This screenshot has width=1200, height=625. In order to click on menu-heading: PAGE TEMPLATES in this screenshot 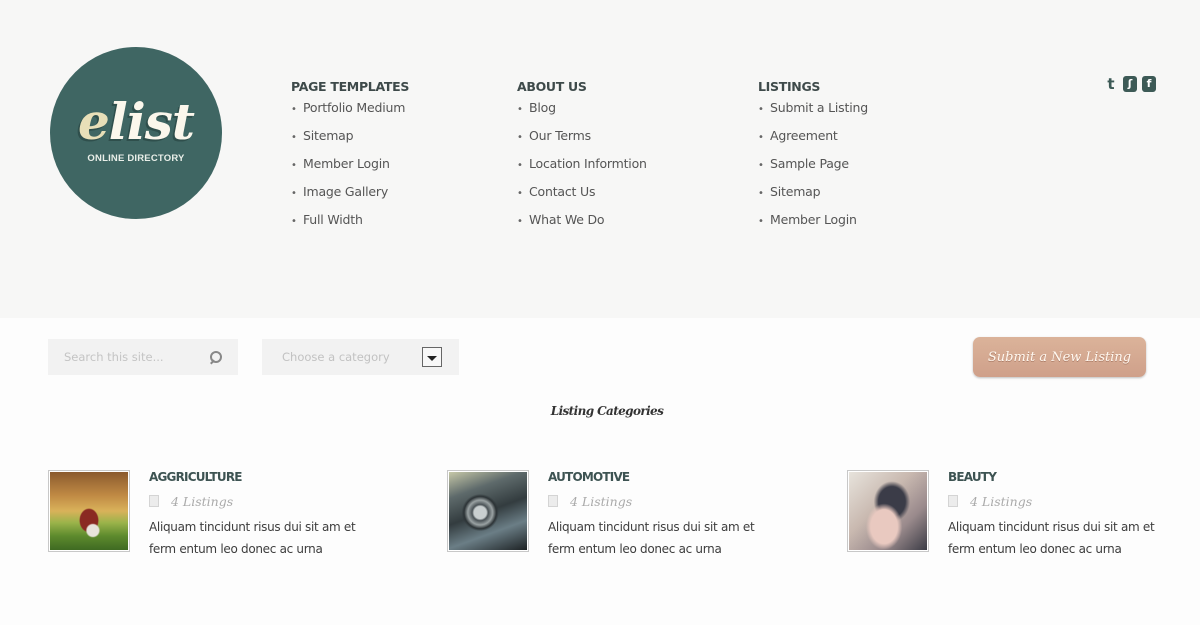, I will do `click(350, 86)`.